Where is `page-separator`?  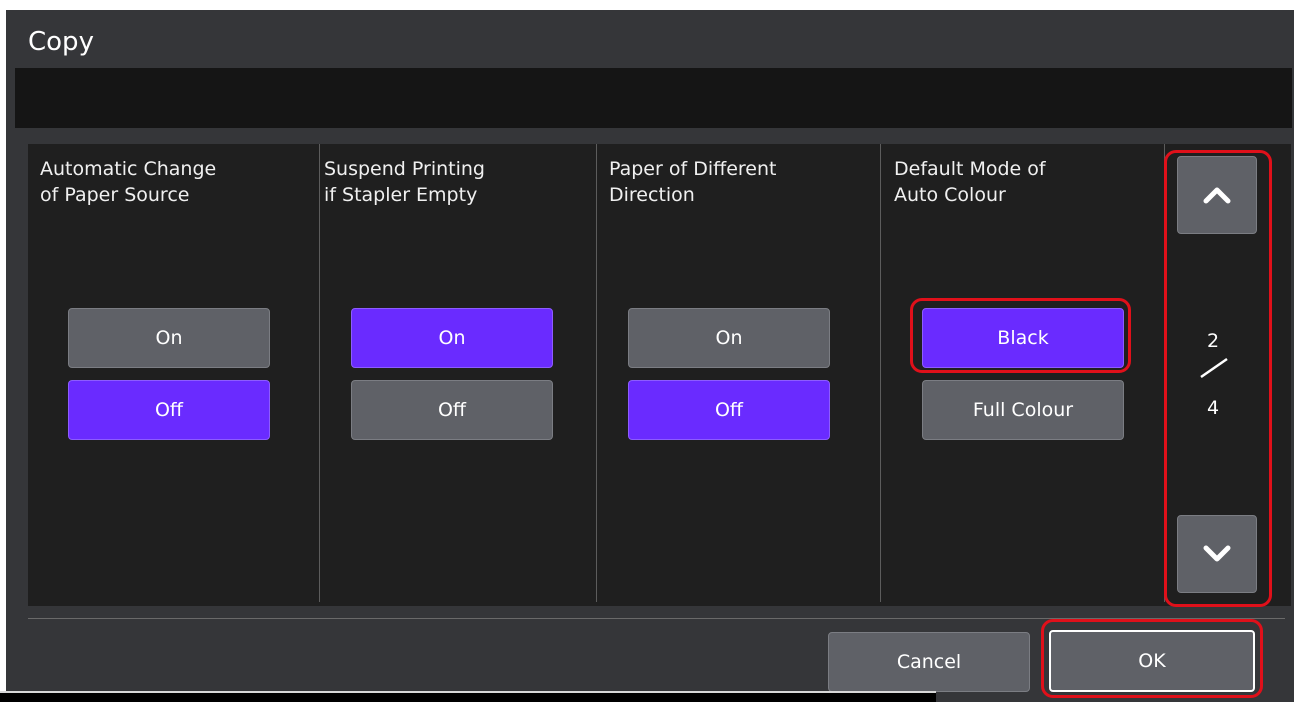 page-separator is located at coordinates (1214, 368).